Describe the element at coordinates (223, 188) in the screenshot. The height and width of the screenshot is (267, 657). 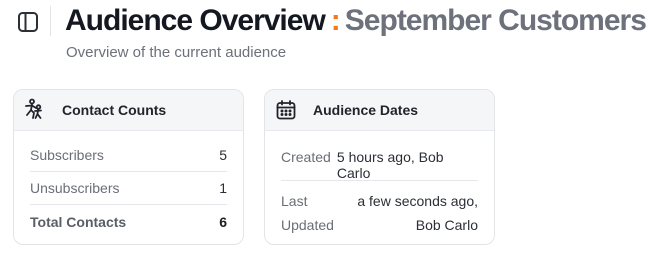
I see `unsubscribers-value: 1` at that location.